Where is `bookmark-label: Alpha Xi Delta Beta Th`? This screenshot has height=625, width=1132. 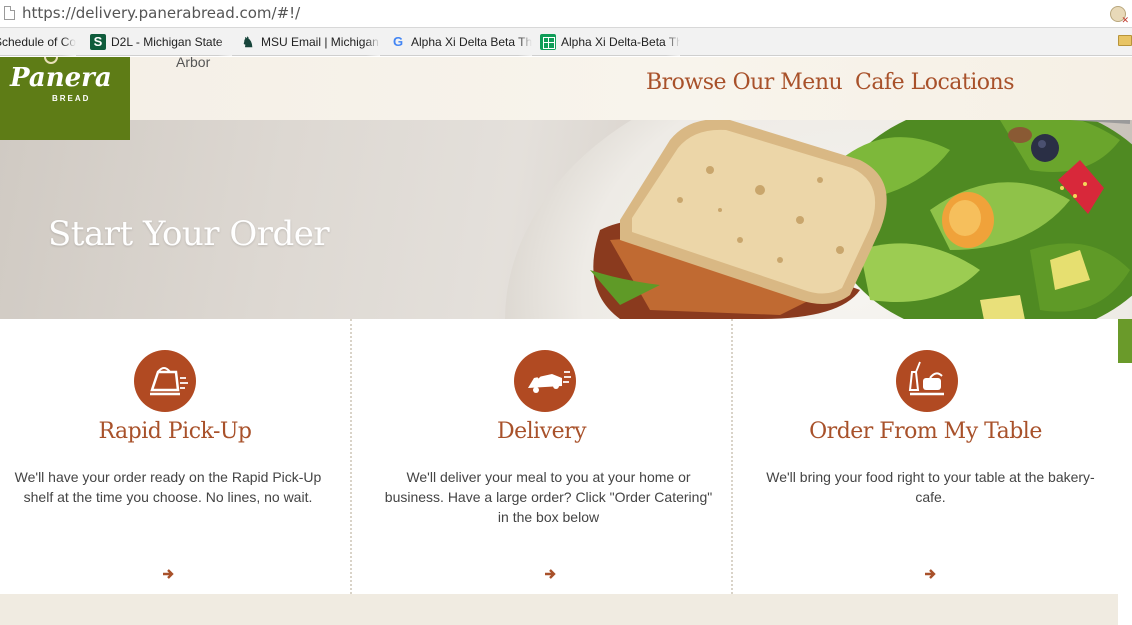
bookmark-label: Alpha Xi Delta Beta Th is located at coordinates (471, 42).